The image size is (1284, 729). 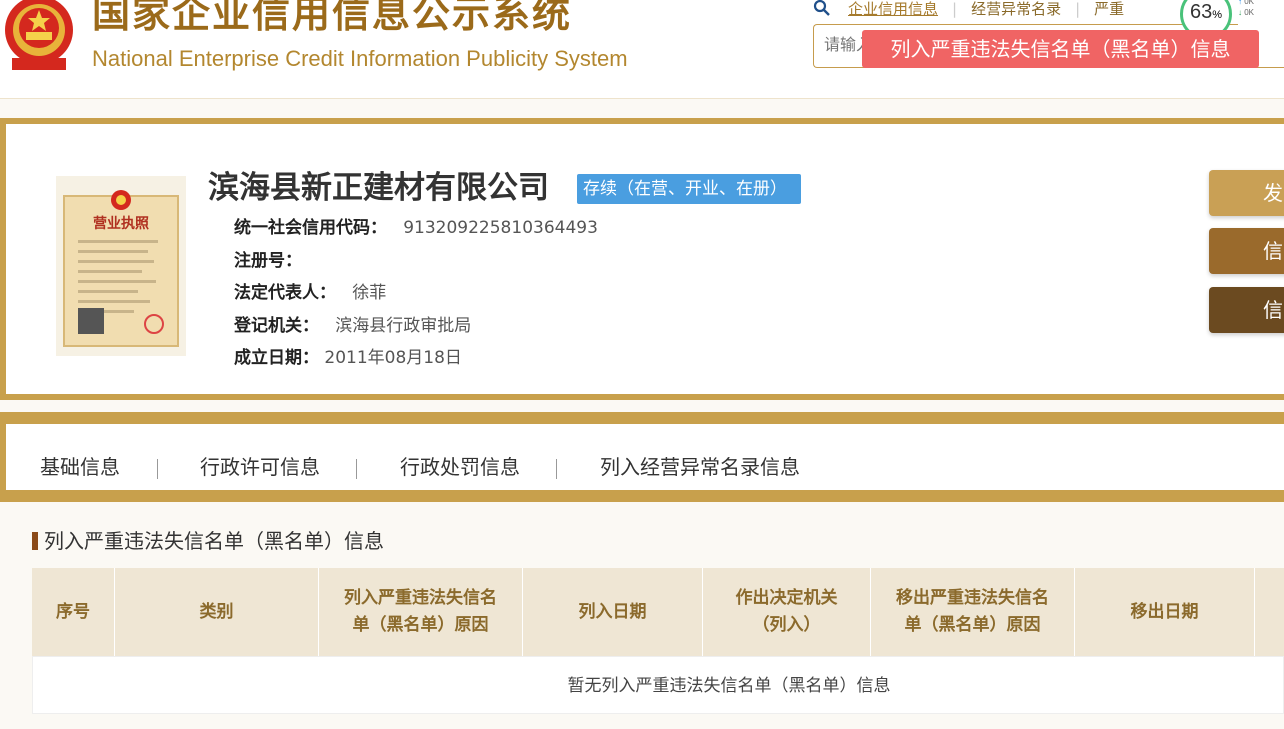 What do you see at coordinates (1109, 9) in the screenshot?
I see `link-serious: 严重` at bounding box center [1109, 9].